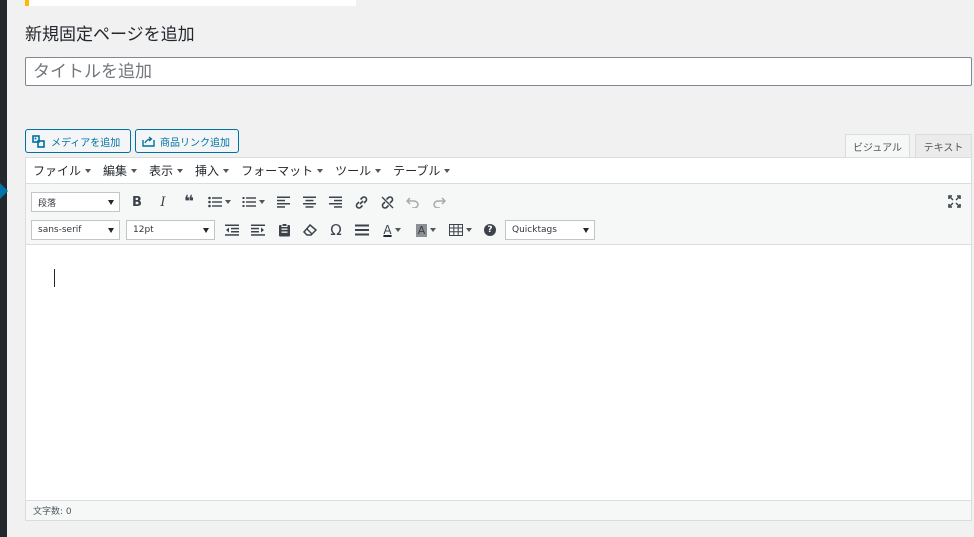  I want to click on unlink-icon, so click(387, 202).